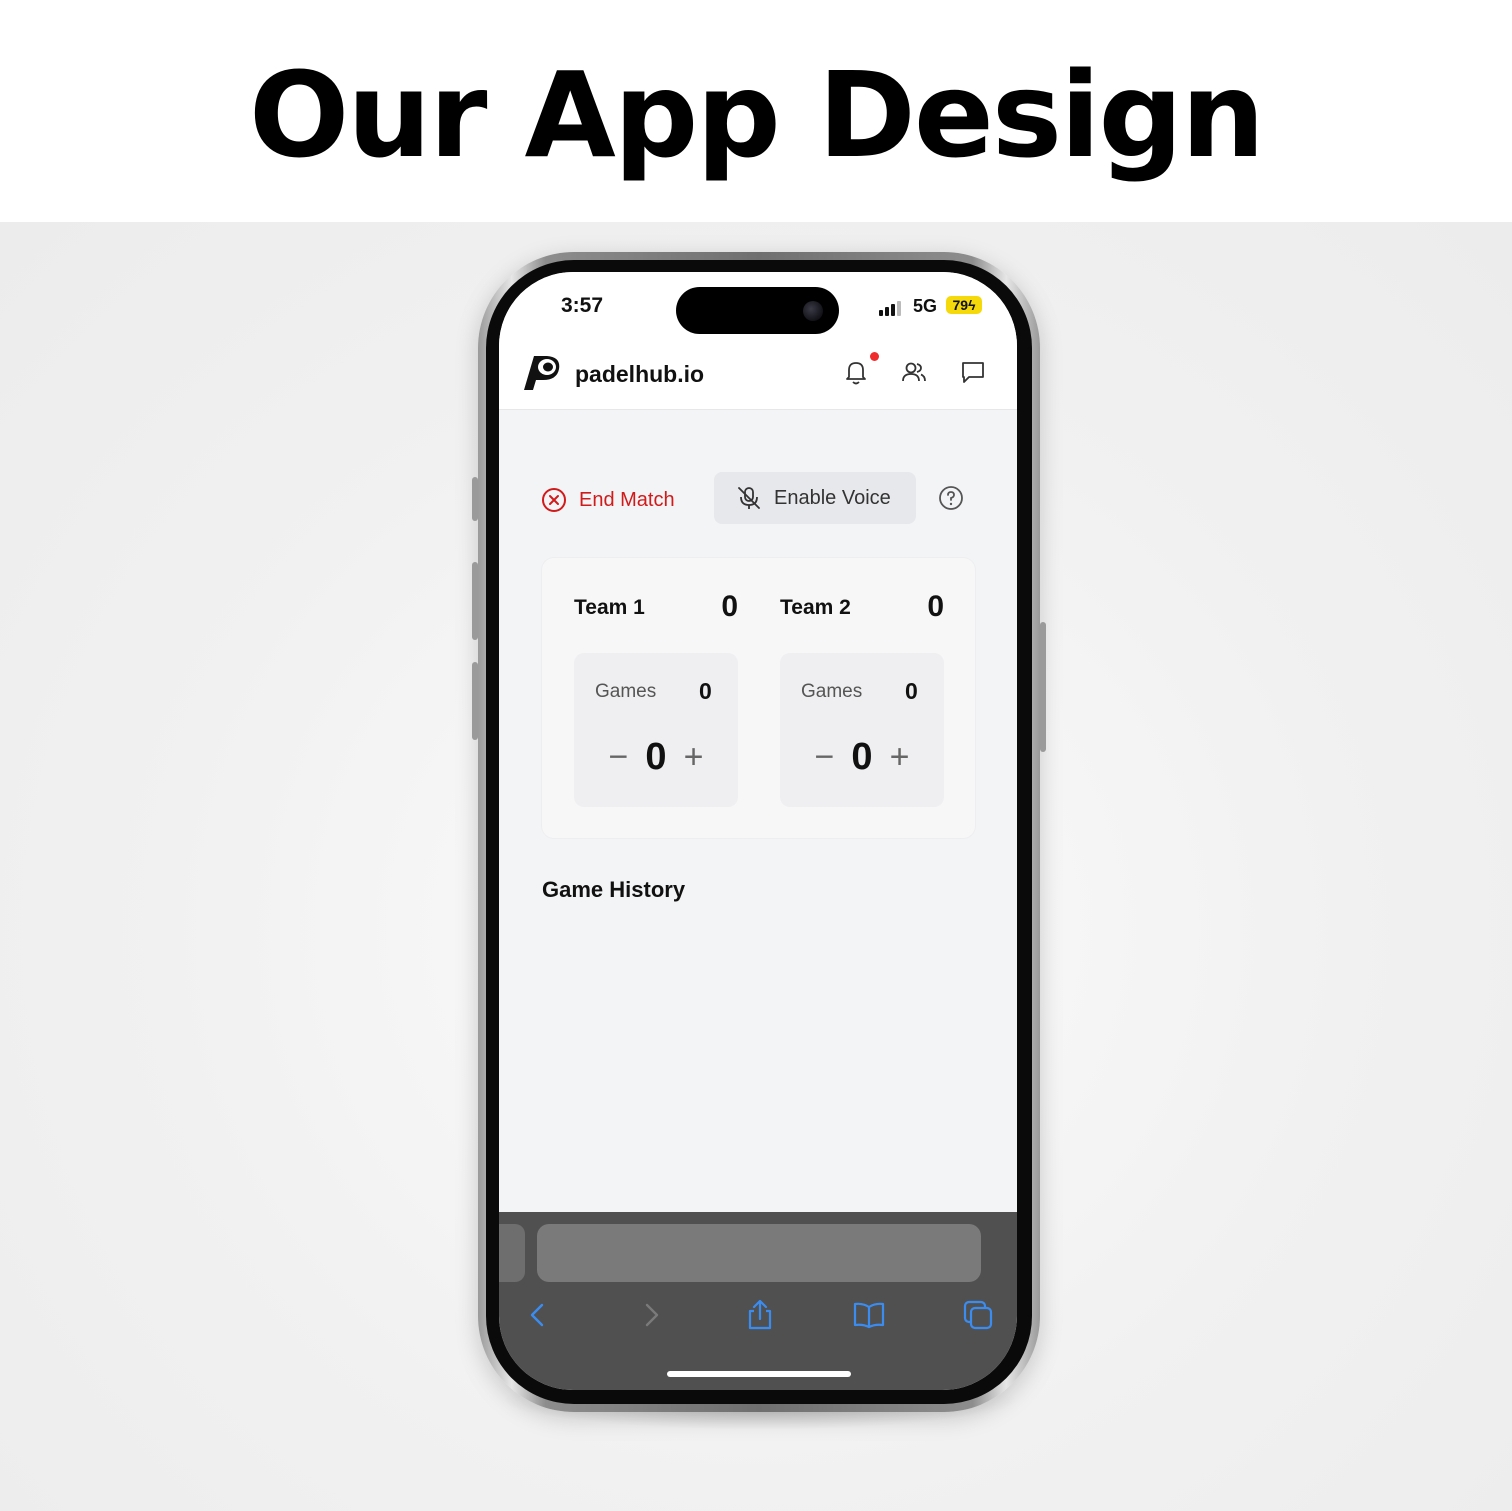 Image resolution: width=1512 pixels, height=1511 pixels. I want to click on browser-toolbar, so click(758, 1301).